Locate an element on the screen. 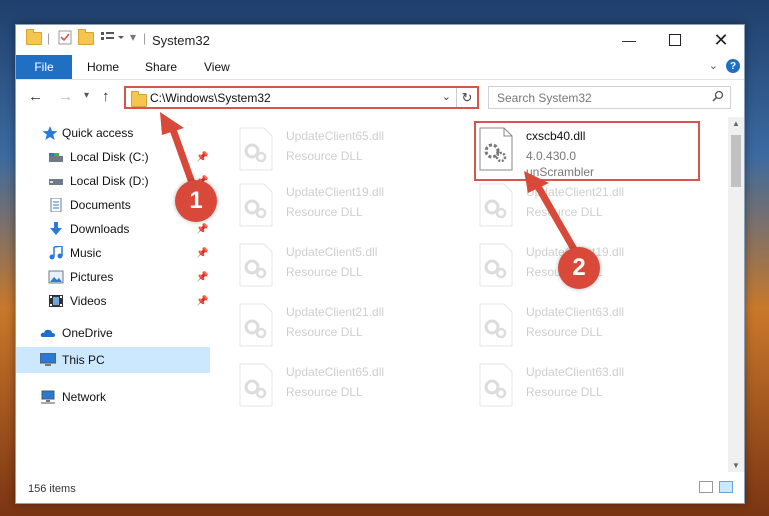  maximize-button is located at coordinates (675, 40).